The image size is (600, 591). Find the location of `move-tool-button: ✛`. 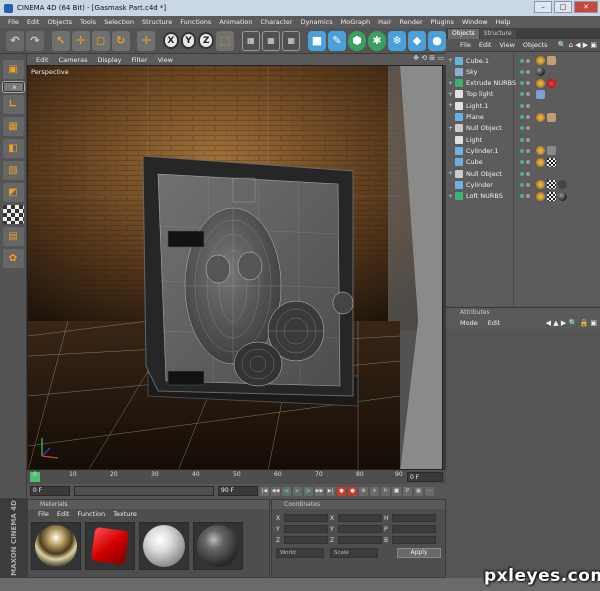

move-tool-button: ✛ is located at coordinates (80, 40).